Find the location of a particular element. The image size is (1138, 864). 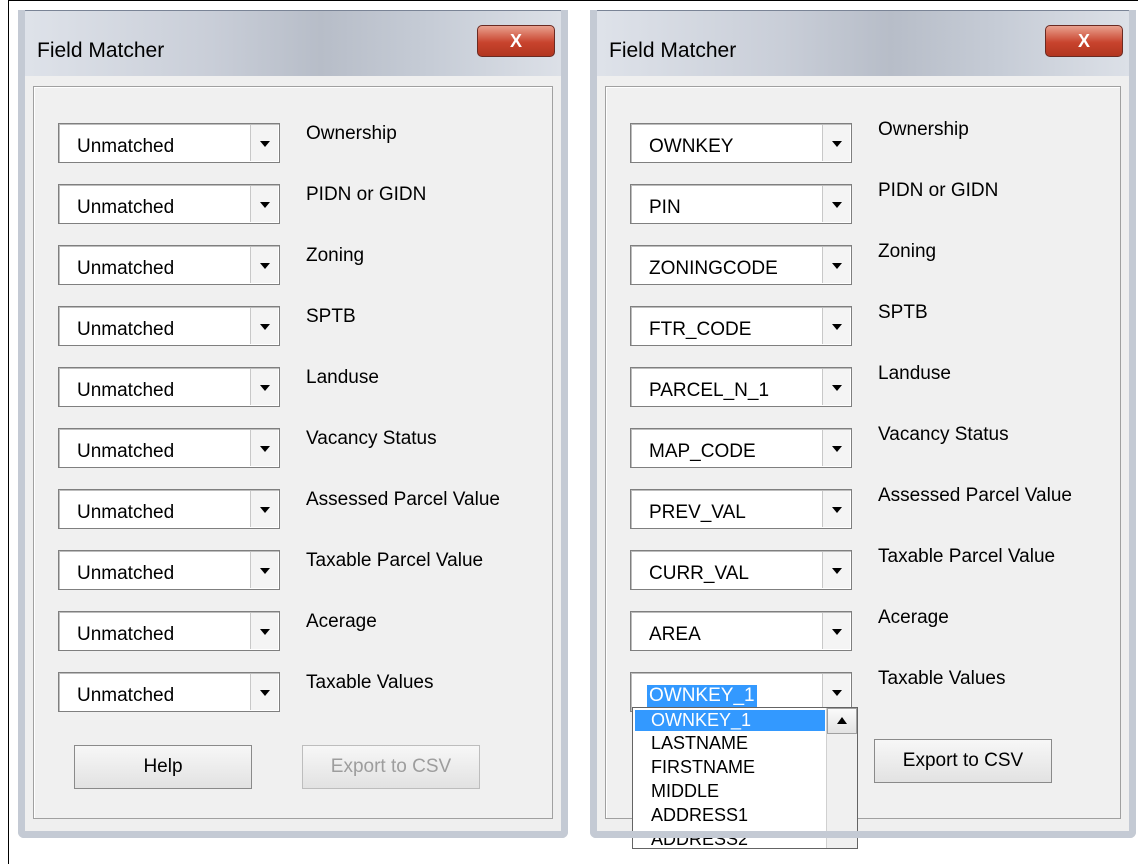

taxable-values-combo: Unmatched is located at coordinates (169, 692).